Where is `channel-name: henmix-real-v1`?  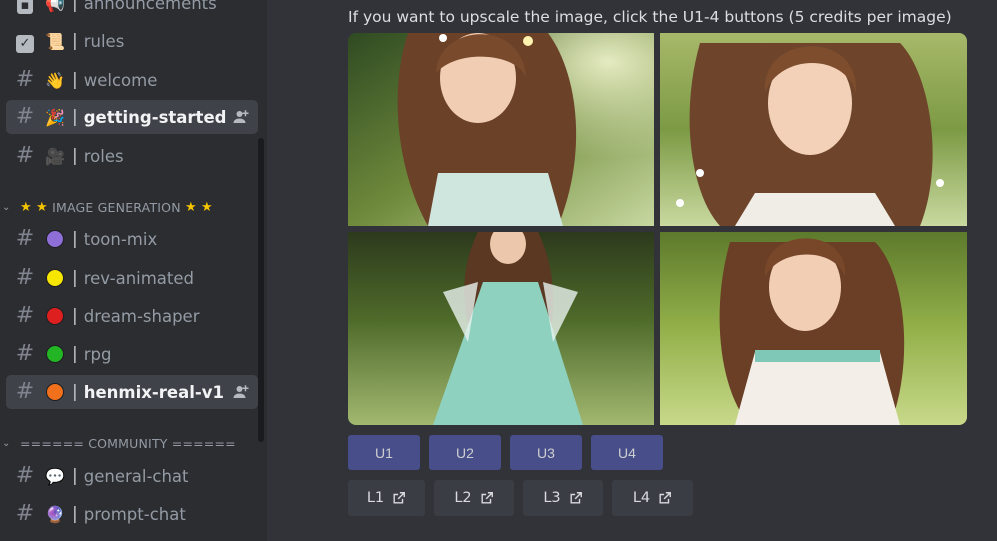 channel-name: henmix-real-v1 is located at coordinates (153, 392).